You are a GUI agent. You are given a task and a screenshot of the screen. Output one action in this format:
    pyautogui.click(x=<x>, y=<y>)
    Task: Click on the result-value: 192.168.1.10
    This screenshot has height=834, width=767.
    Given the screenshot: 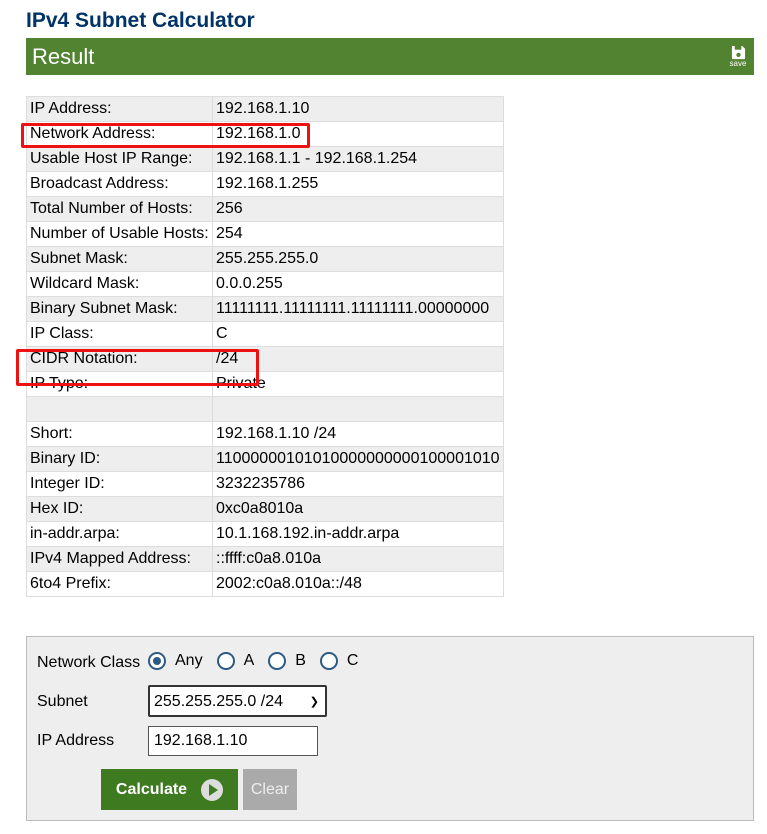 What is the action you would take?
    pyautogui.click(x=358, y=109)
    